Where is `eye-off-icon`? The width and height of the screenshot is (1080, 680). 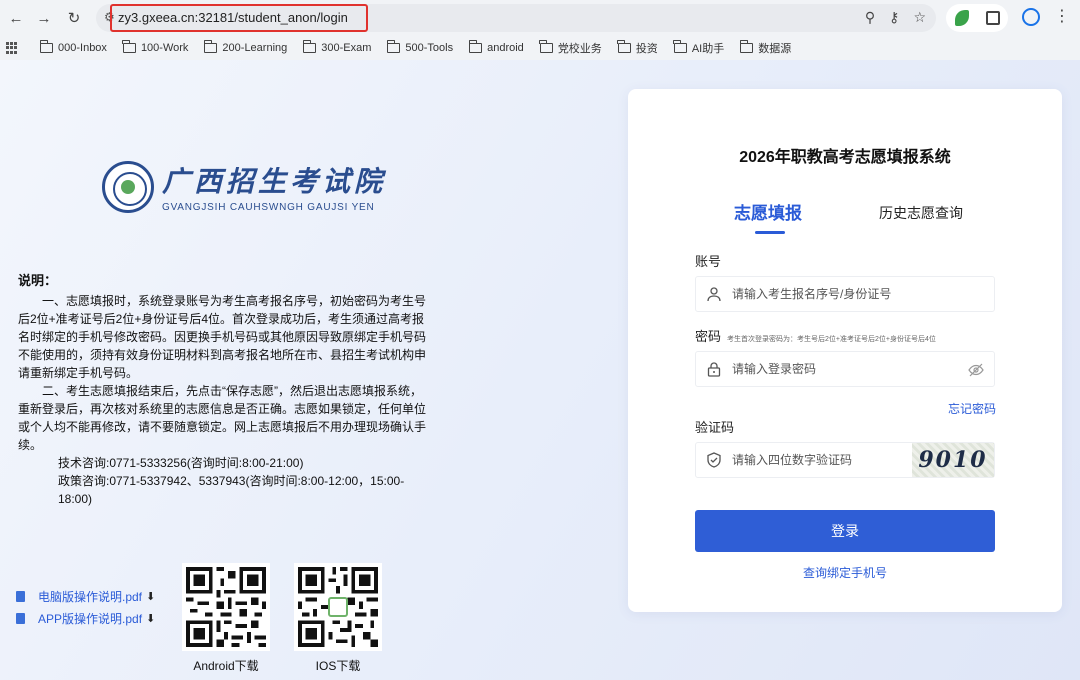
eye-off-icon is located at coordinates (976, 372).